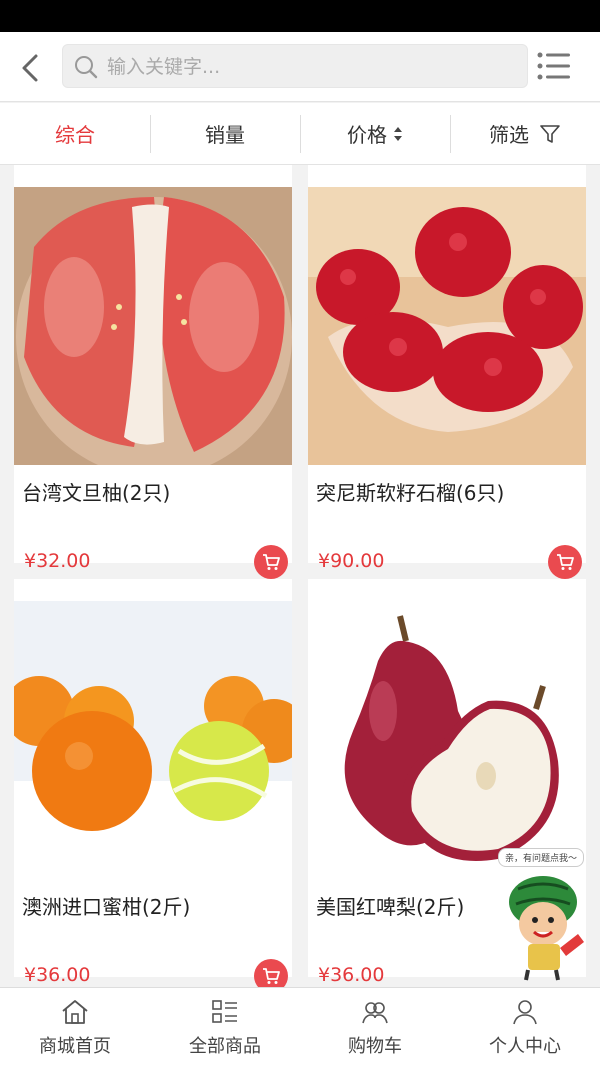 This screenshot has width=600, height=1067. I want to click on tab-label: 购物车, so click(375, 1046).